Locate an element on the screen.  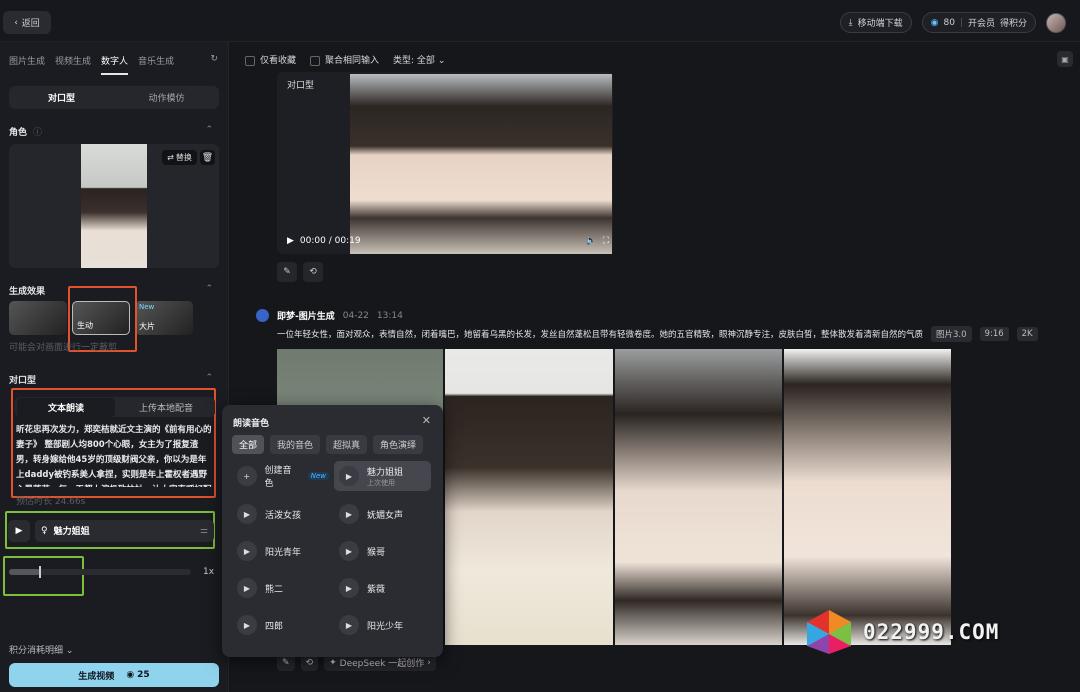
role-panel: ⇄ 替换 🗑 is located at coordinates (114, 206).